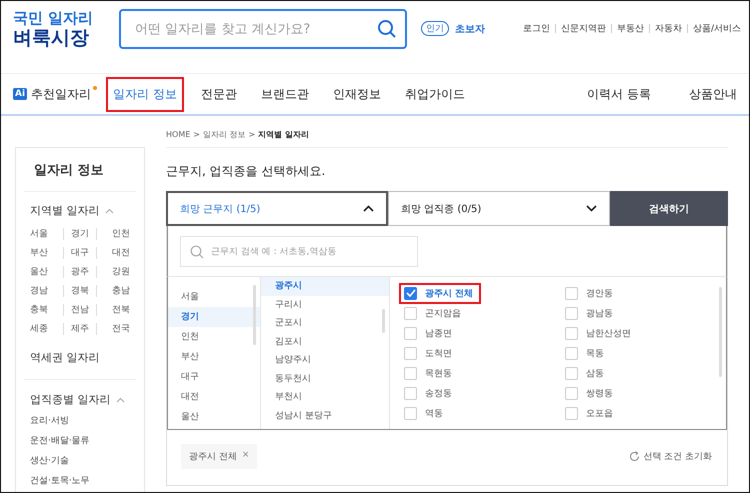 This screenshot has height=493, width=750. What do you see at coordinates (47, 291) in the screenshot?
I see `region-link: 경남` at bounding box center [47, 291].